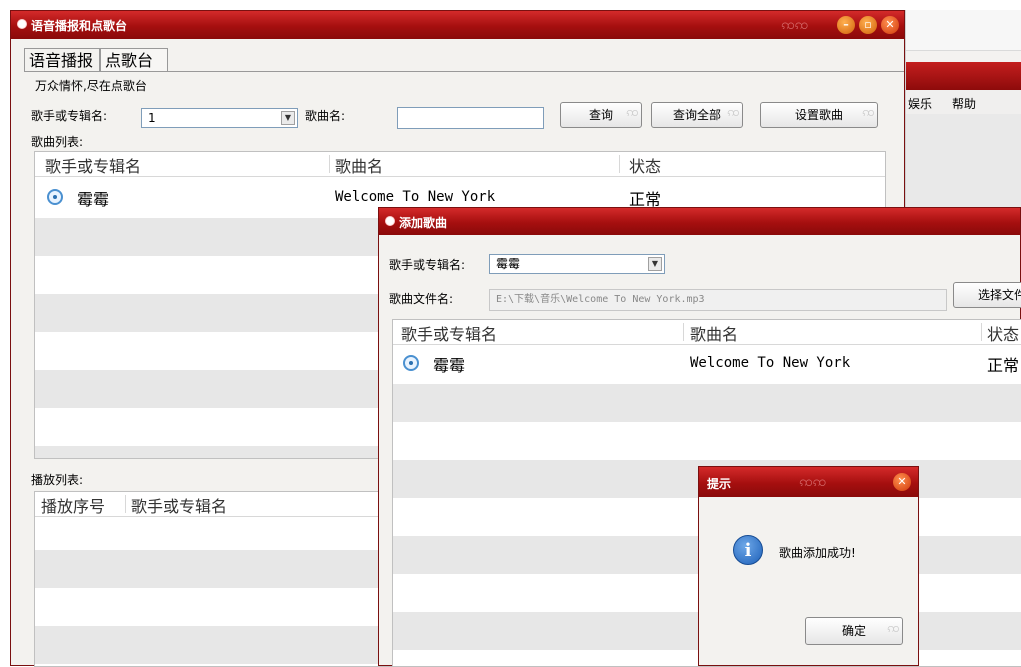  Describe the element at coordinates (91, 86) in the screenshot. I see `group-title: 万众情怀,尽在点歌台` at that location.